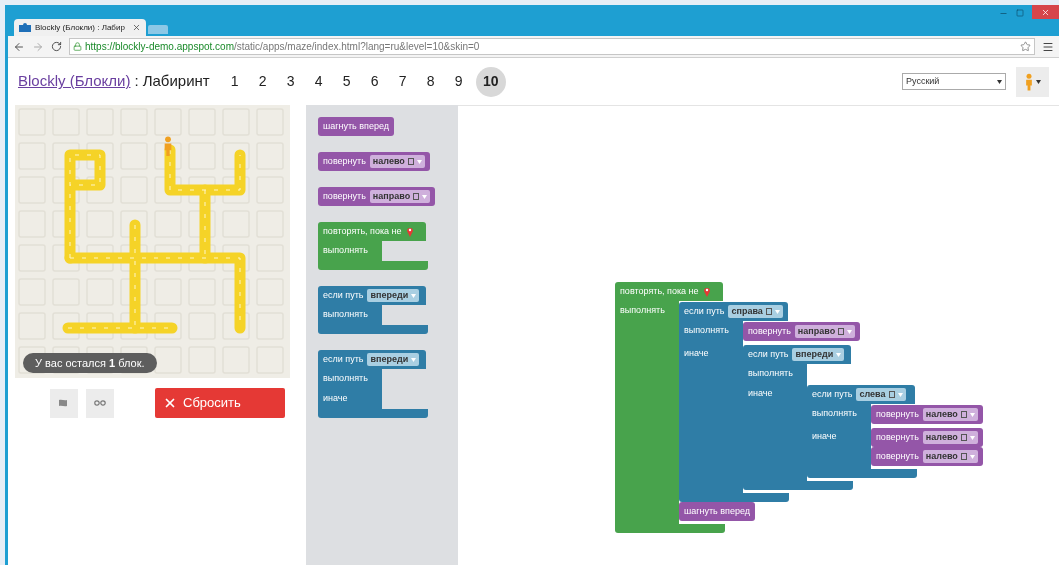  I want to click on block-header: если путь слева, so click(861, 394).